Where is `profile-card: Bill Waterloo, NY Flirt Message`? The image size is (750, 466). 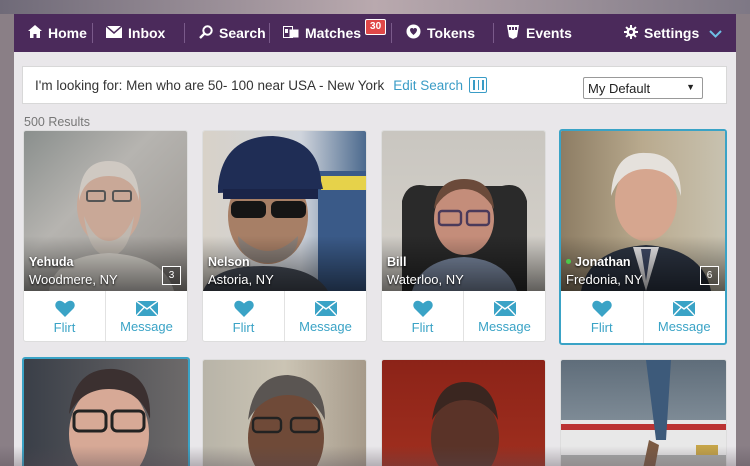 profile-card: Bill Waterloo, NY Flirt Message is located at coordinates (463, 236).